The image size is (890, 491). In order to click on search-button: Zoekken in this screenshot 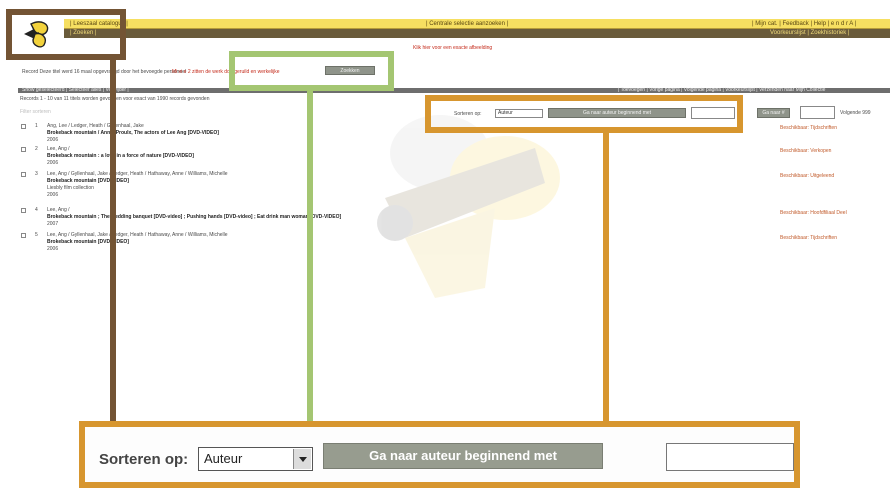, I will do `click(350, 70)`.